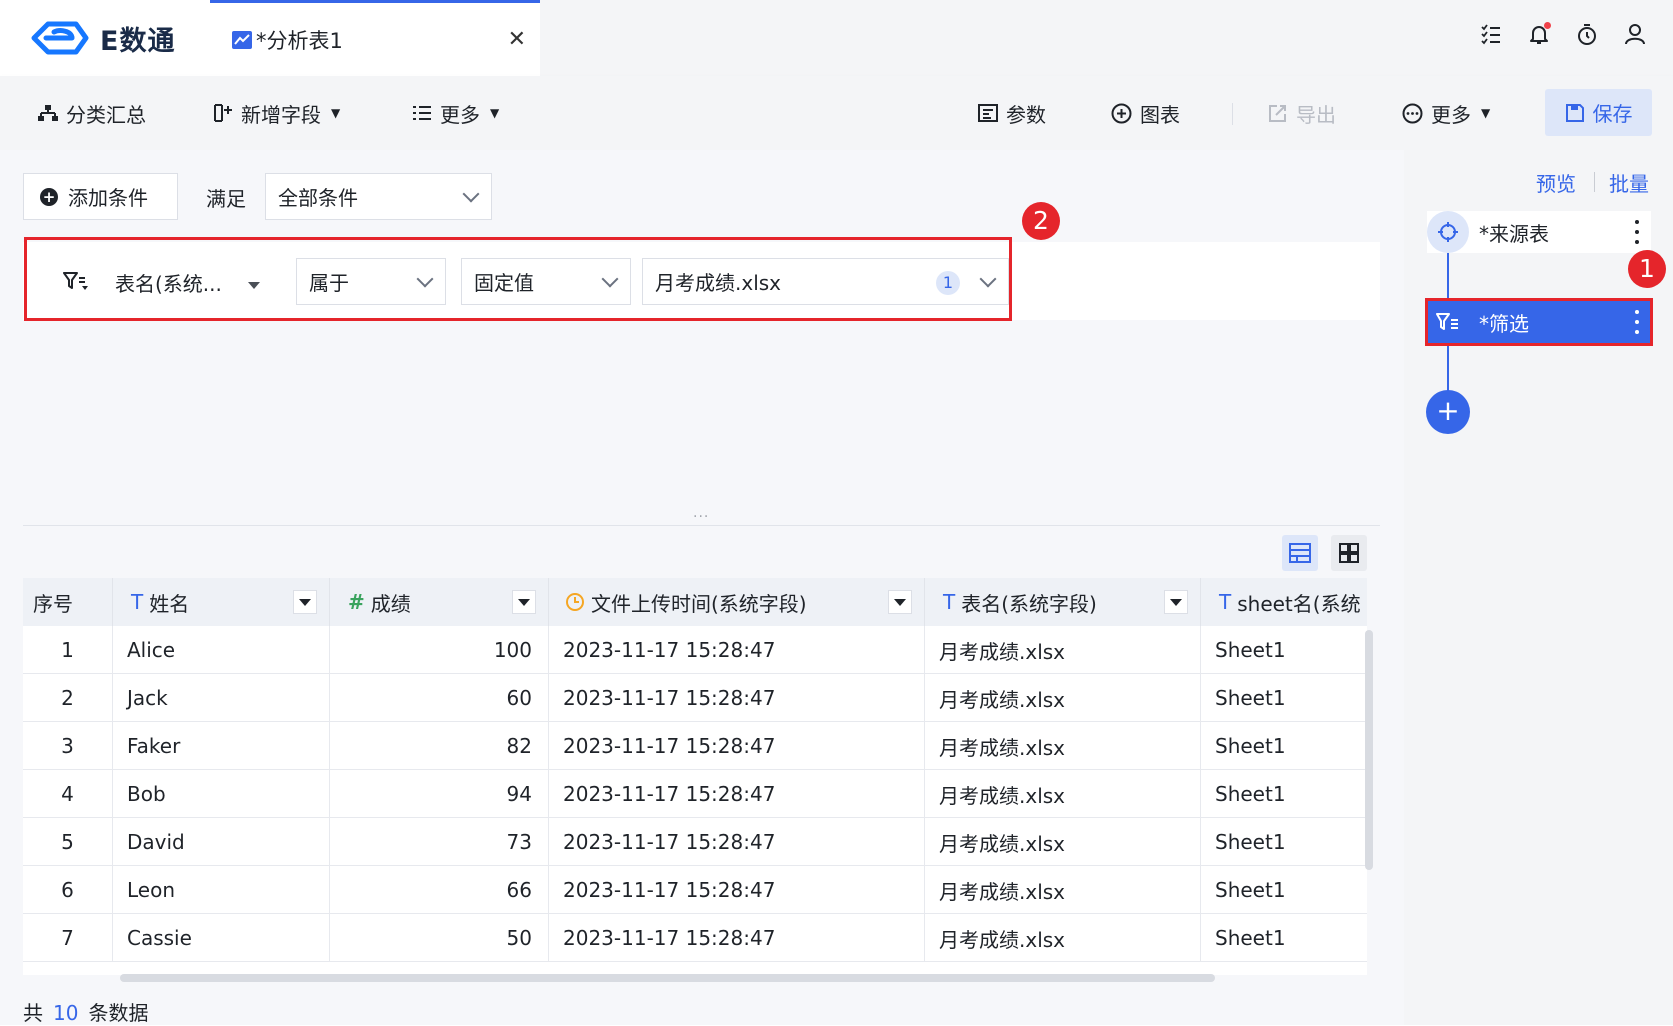 The image size is (1673, 1026). What do you see at coordinates (68, 890) in the screenshot?
I see `cell-index: 6` at bounding box center [68, 890].